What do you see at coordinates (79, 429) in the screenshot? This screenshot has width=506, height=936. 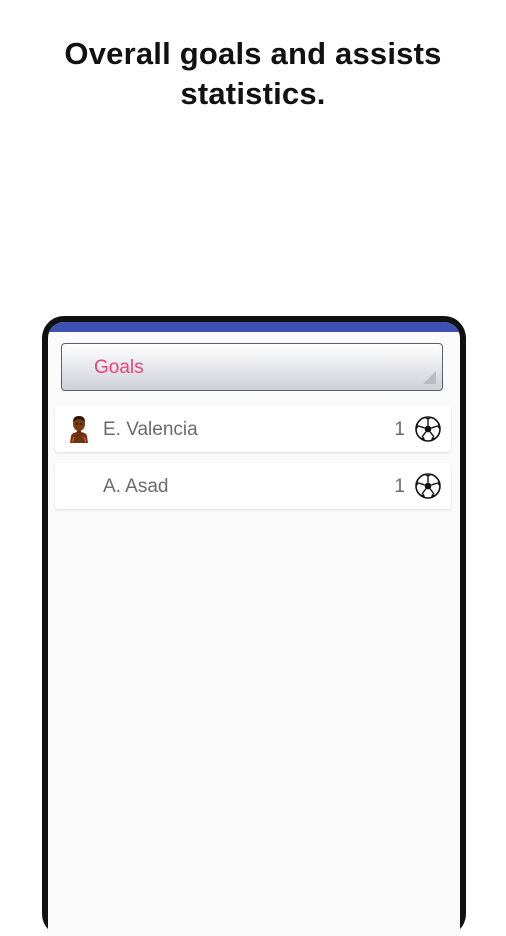 I see `player-avatar-icon` at bounding box center [79, 429].